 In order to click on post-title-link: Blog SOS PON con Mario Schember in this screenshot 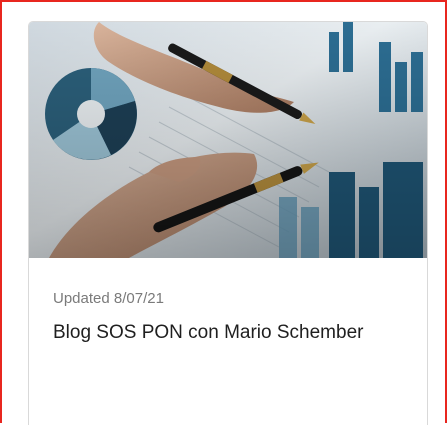, I will do `click(218, 333)`.